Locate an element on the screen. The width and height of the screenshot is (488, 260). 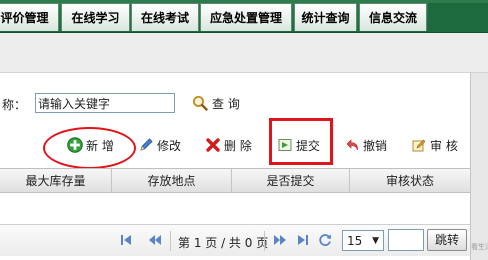
search-label: 称： is located at coordinates (14, 105).